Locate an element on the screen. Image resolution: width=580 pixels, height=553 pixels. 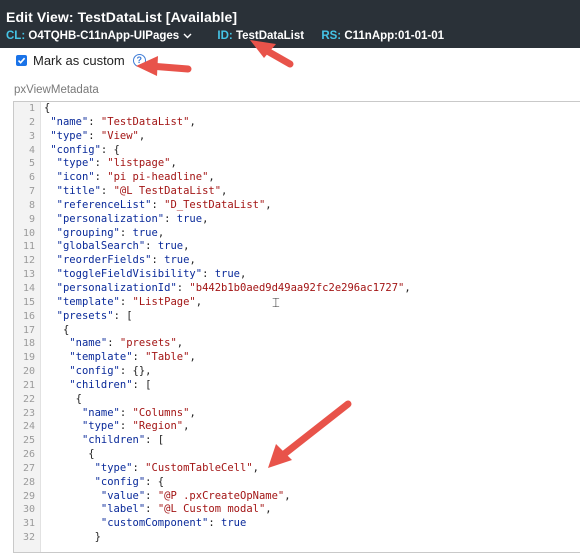
code-text: "type": "View", is located at coordinates (94, 137).